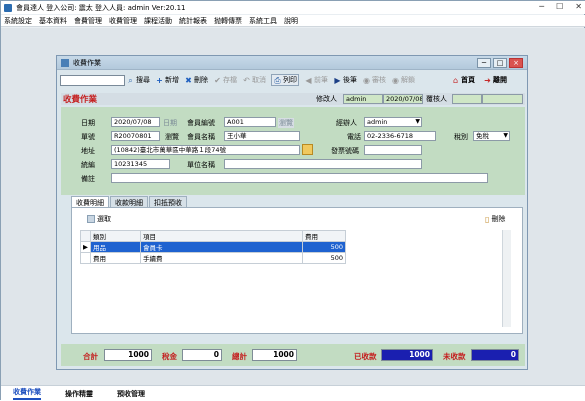  I want to click on menu-help: 說明, so click(291, 21).